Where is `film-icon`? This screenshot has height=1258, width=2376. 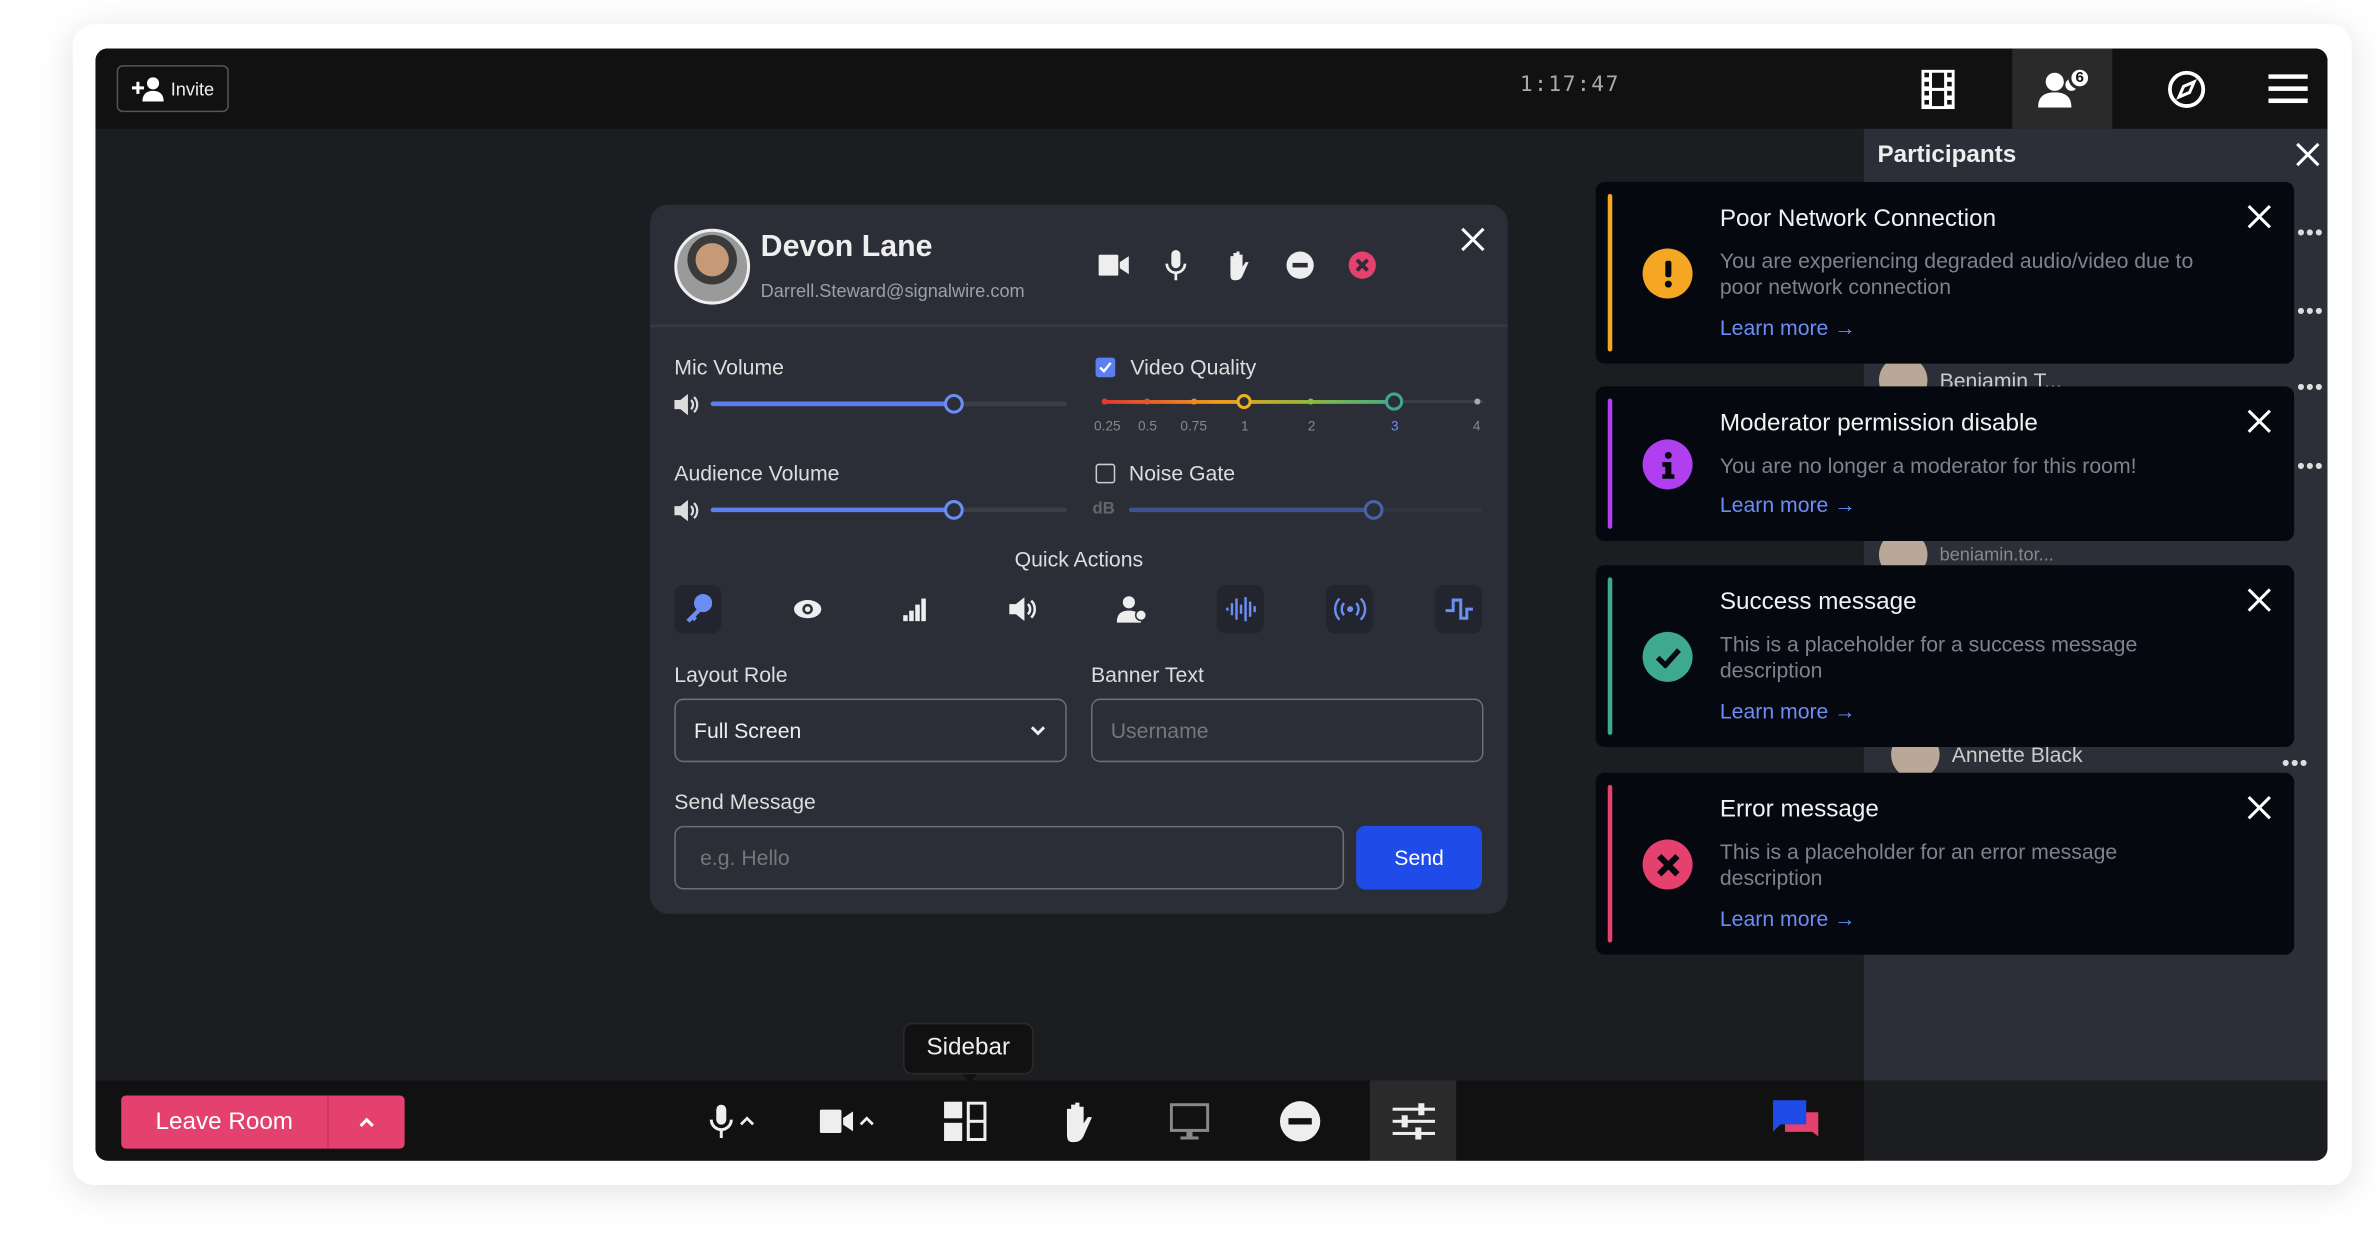 film-icon is located at coordinates (1938, 88).